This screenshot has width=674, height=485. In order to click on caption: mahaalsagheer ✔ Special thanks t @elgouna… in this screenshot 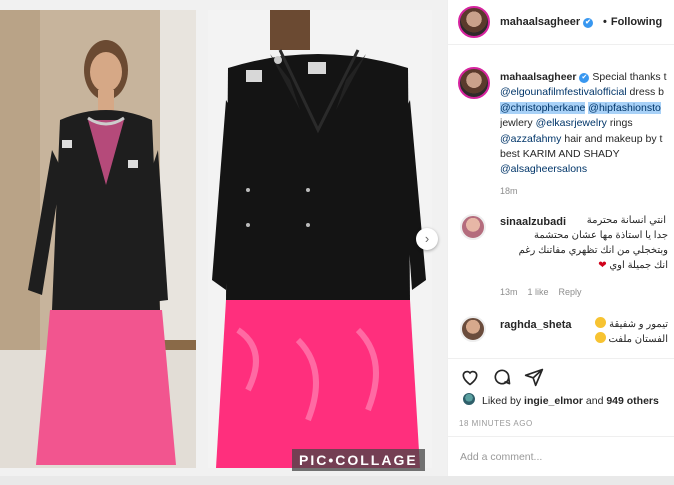, I will do `click(583, 123)`.